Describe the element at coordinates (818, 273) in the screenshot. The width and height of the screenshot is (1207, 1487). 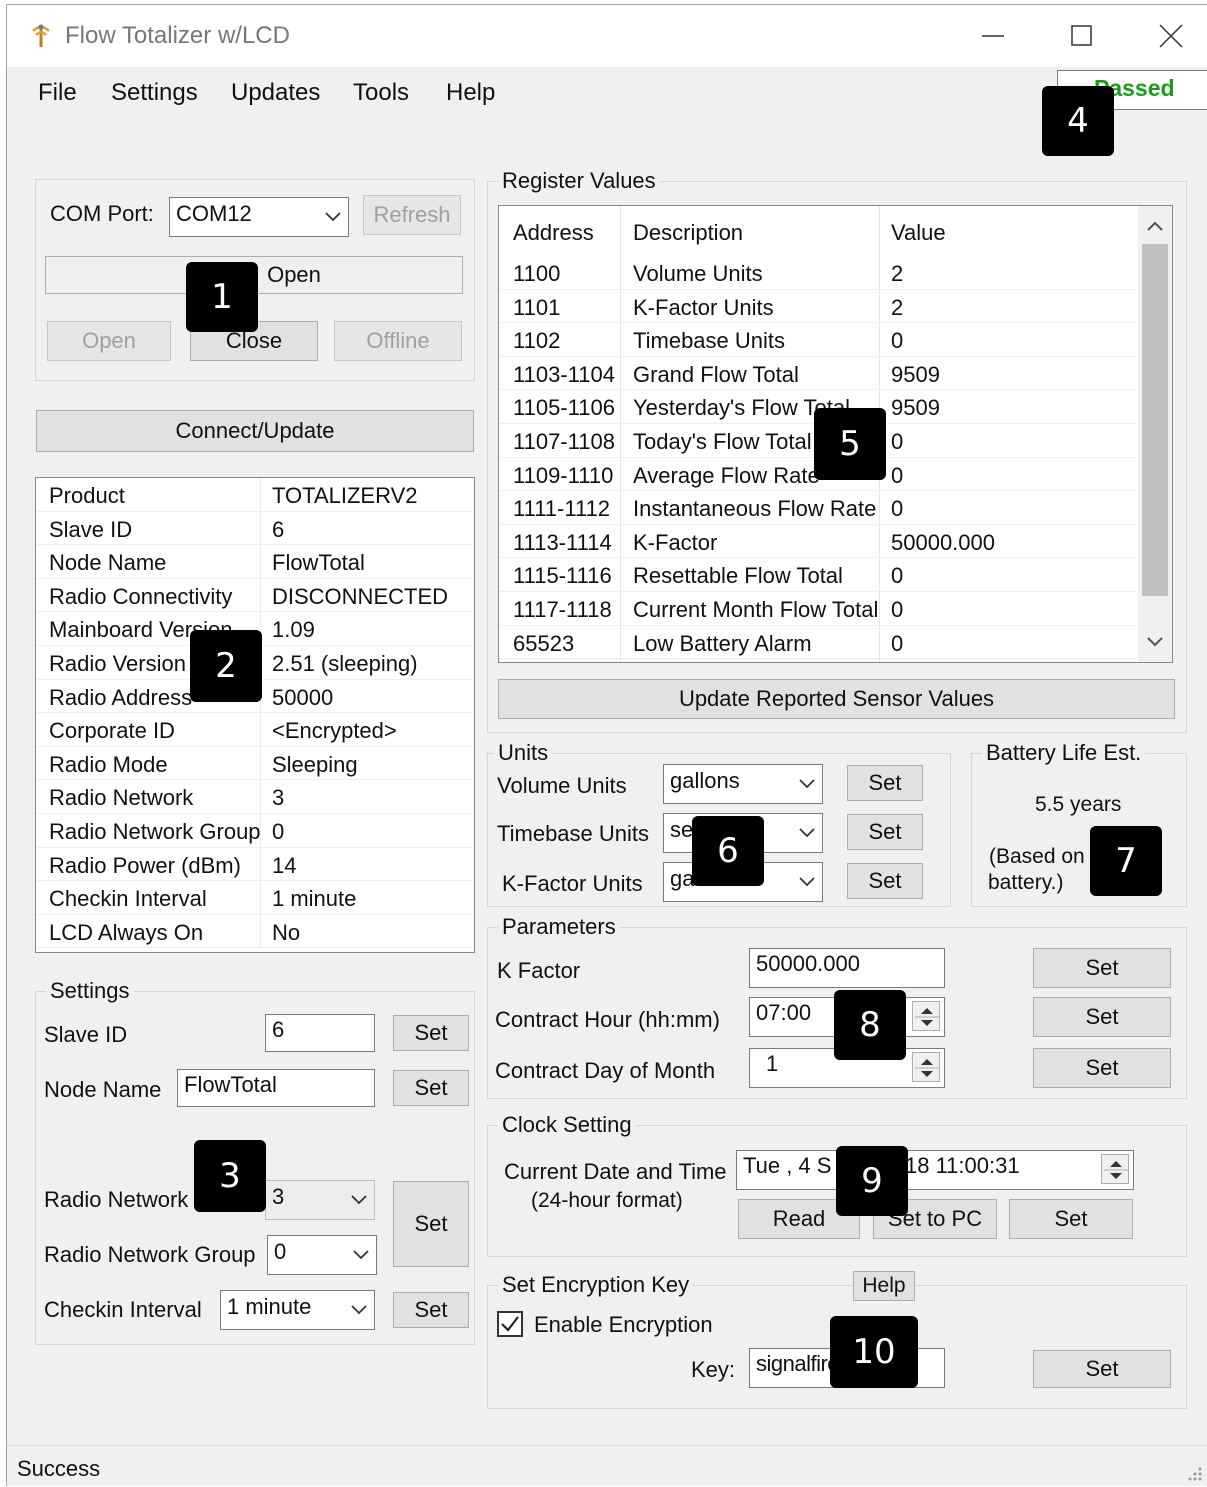
I see `register-row: 1100 Volume Units 2` at that location.